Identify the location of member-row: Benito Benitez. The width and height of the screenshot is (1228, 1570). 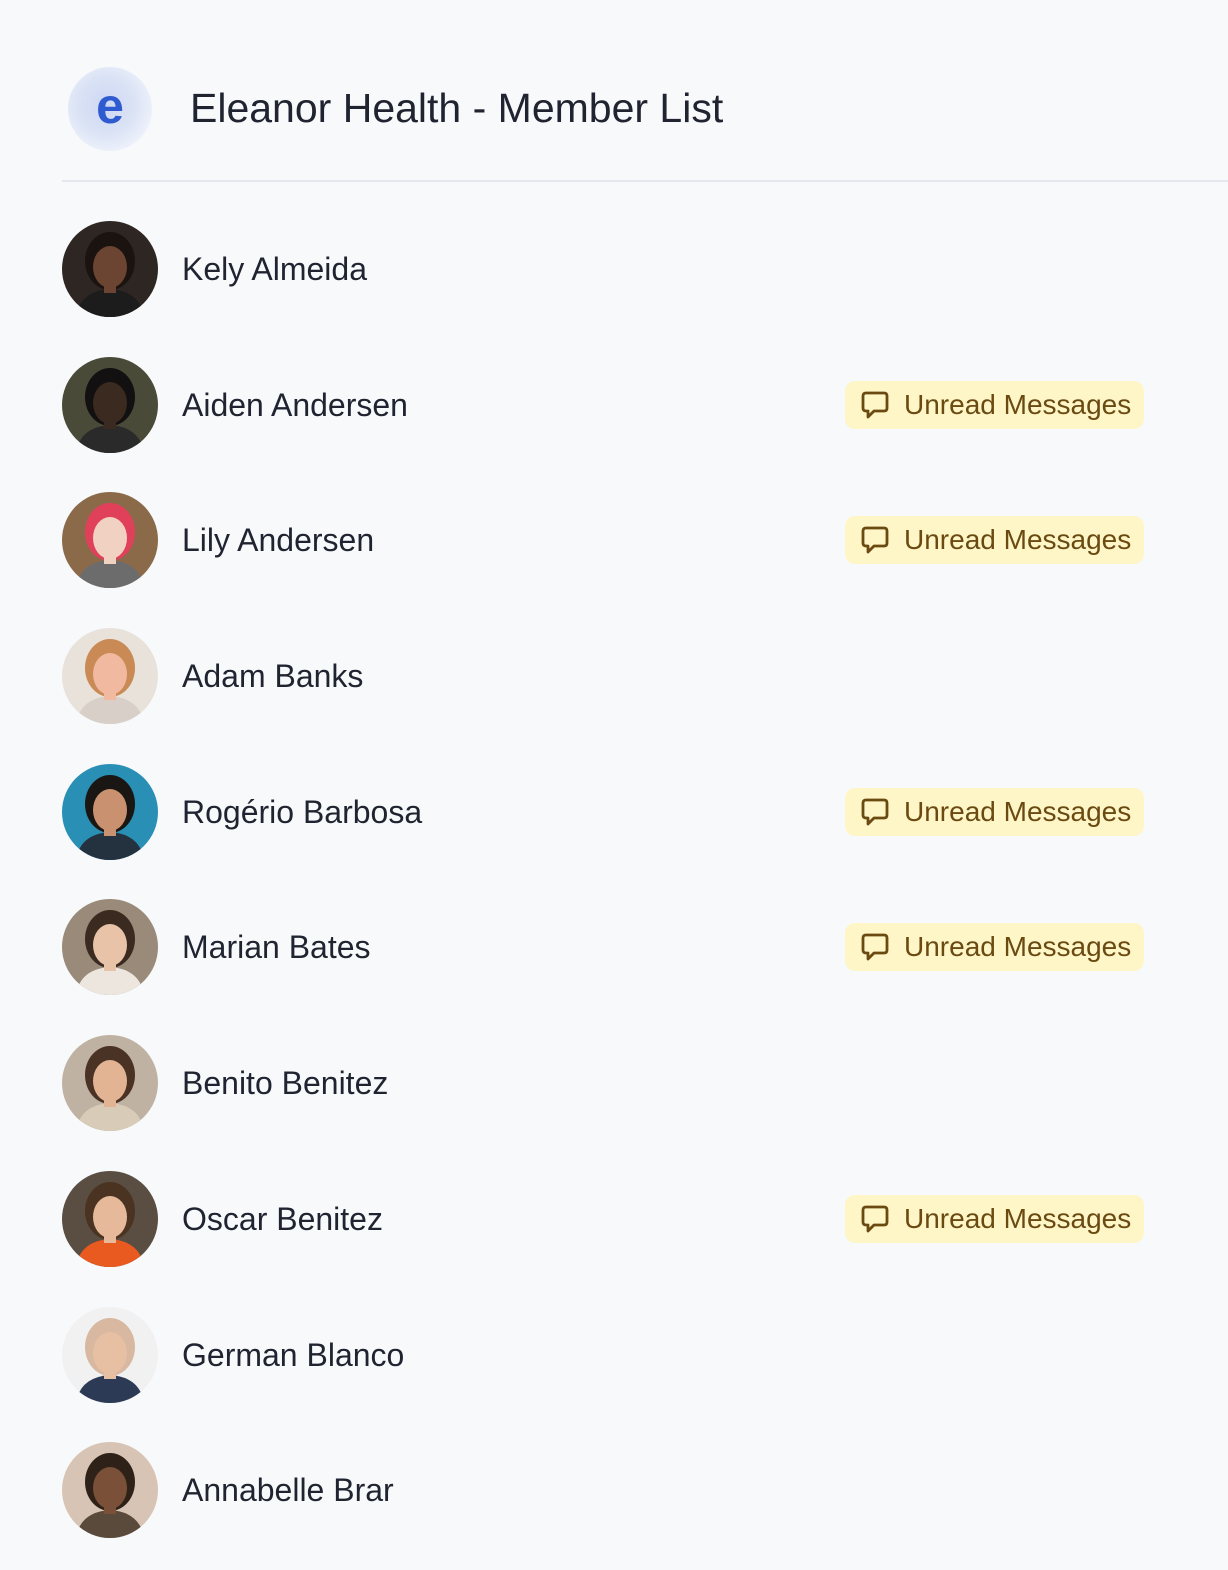
(612, 1103).